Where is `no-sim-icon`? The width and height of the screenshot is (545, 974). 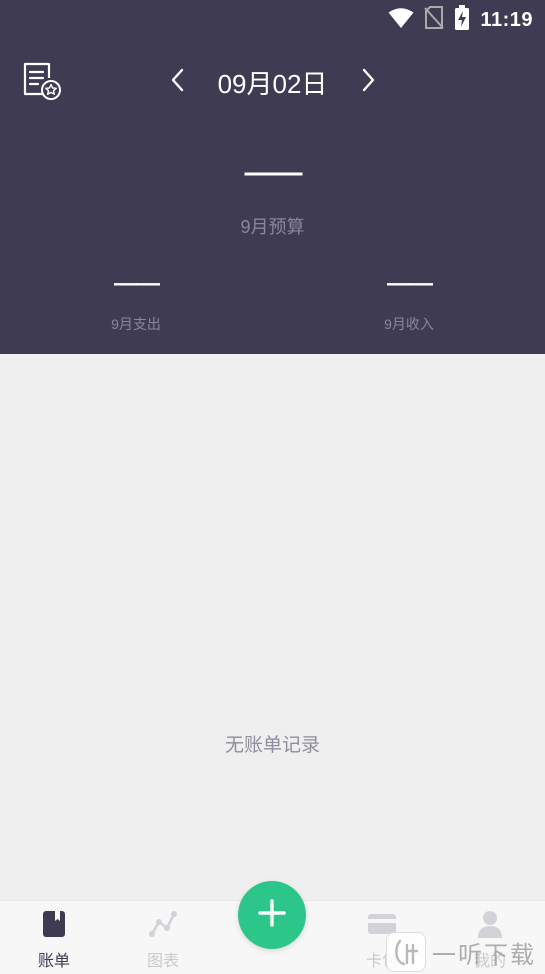
no-sim-icon is located at coordinates (434, 20).